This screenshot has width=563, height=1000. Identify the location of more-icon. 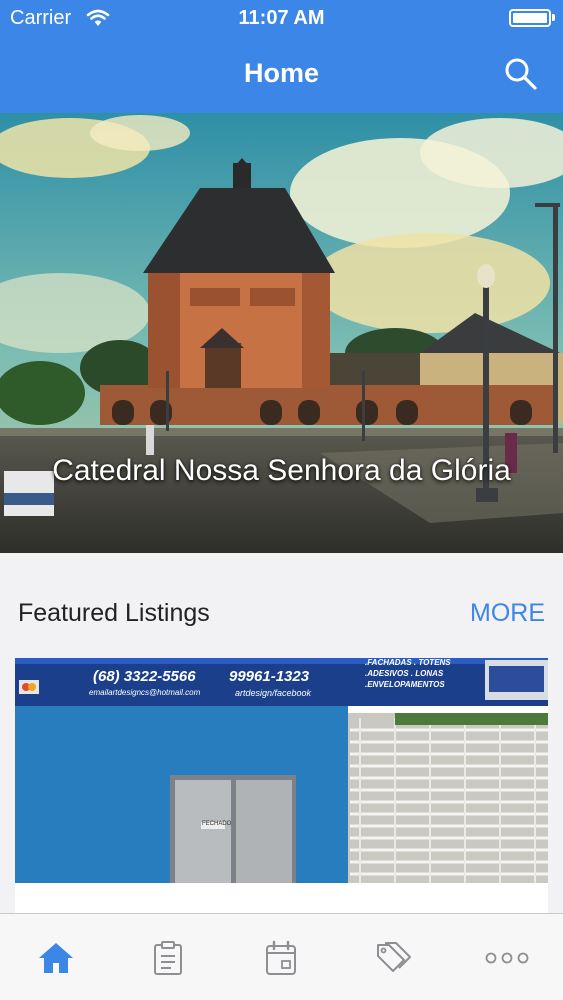
(507, 958).